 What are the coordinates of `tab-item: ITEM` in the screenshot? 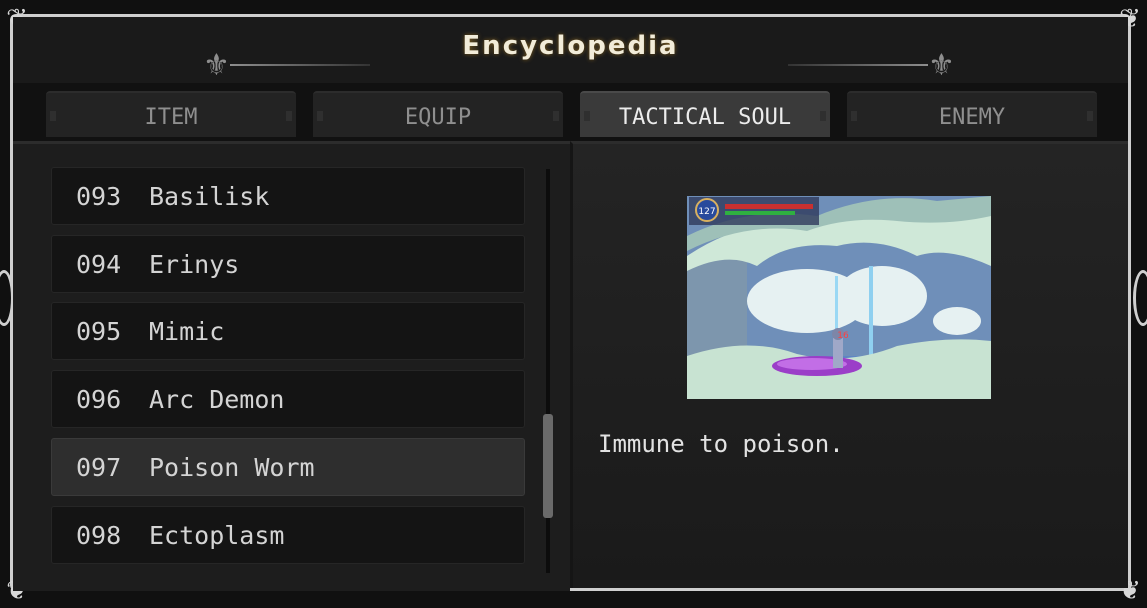 It's located at (171, 114).